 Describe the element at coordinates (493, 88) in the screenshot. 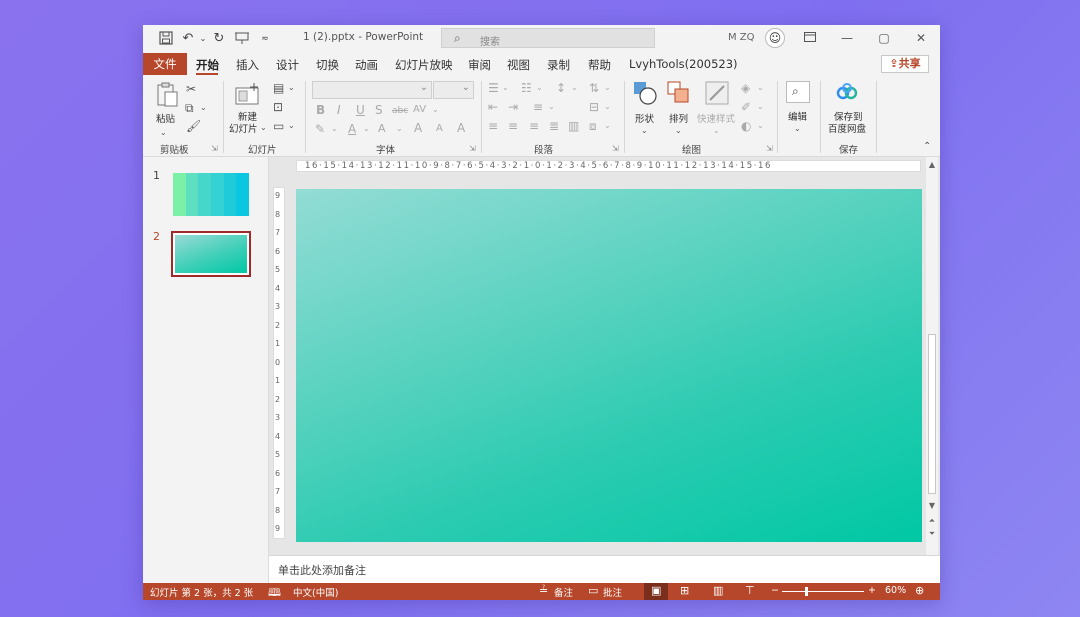

I see `bullets-icon: ☰` at that location.